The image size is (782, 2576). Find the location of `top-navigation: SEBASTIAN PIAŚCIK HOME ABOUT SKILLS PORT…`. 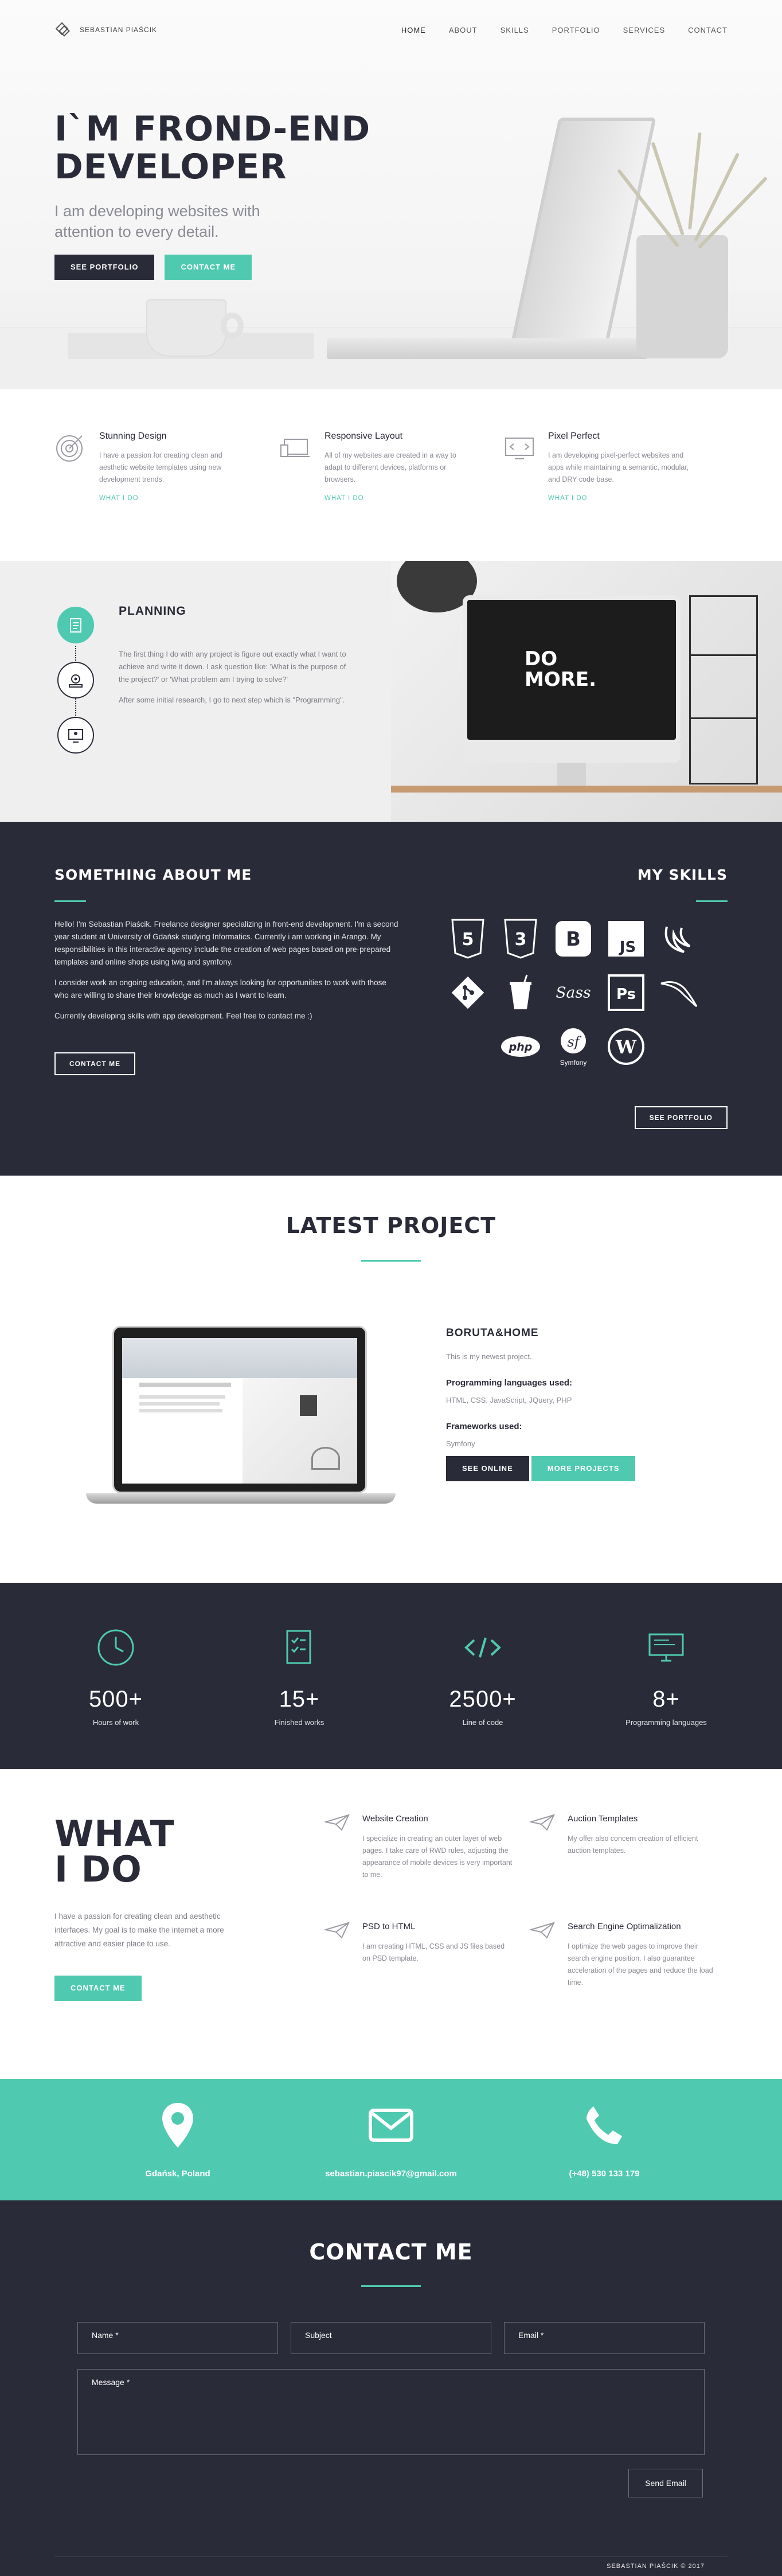

top-navigation: SEBASTIAN PIAŚCIK HOME ABOUT SKILLS PORT… is located at coordinates (391, 30).